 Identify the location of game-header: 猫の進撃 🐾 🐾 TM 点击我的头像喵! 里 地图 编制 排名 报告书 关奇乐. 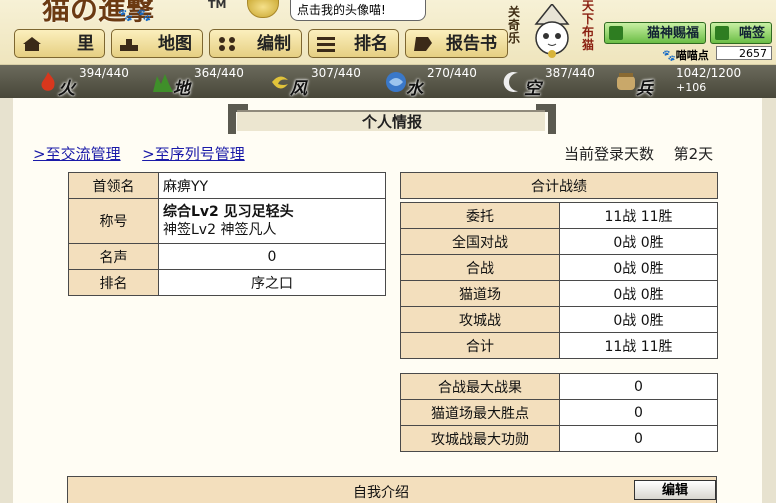
(388, 32).